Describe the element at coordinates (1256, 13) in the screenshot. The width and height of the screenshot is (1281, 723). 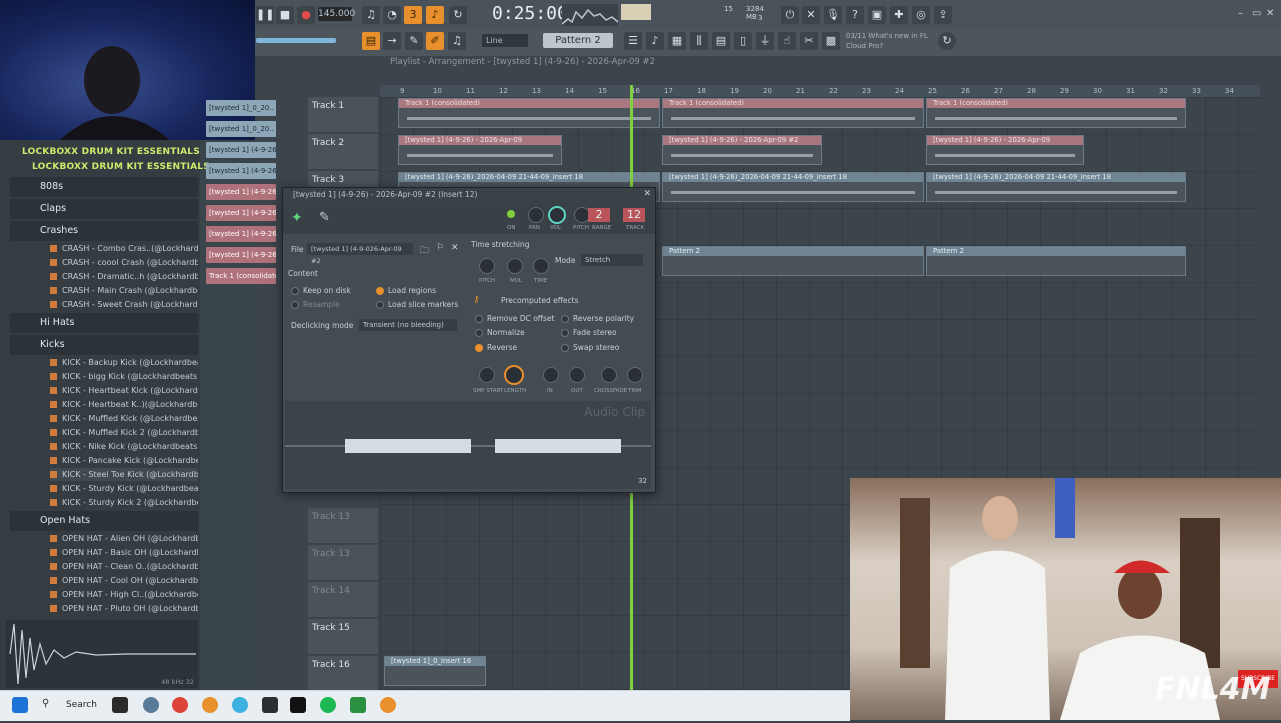
I see `maximize-icon: ▭` at that location.